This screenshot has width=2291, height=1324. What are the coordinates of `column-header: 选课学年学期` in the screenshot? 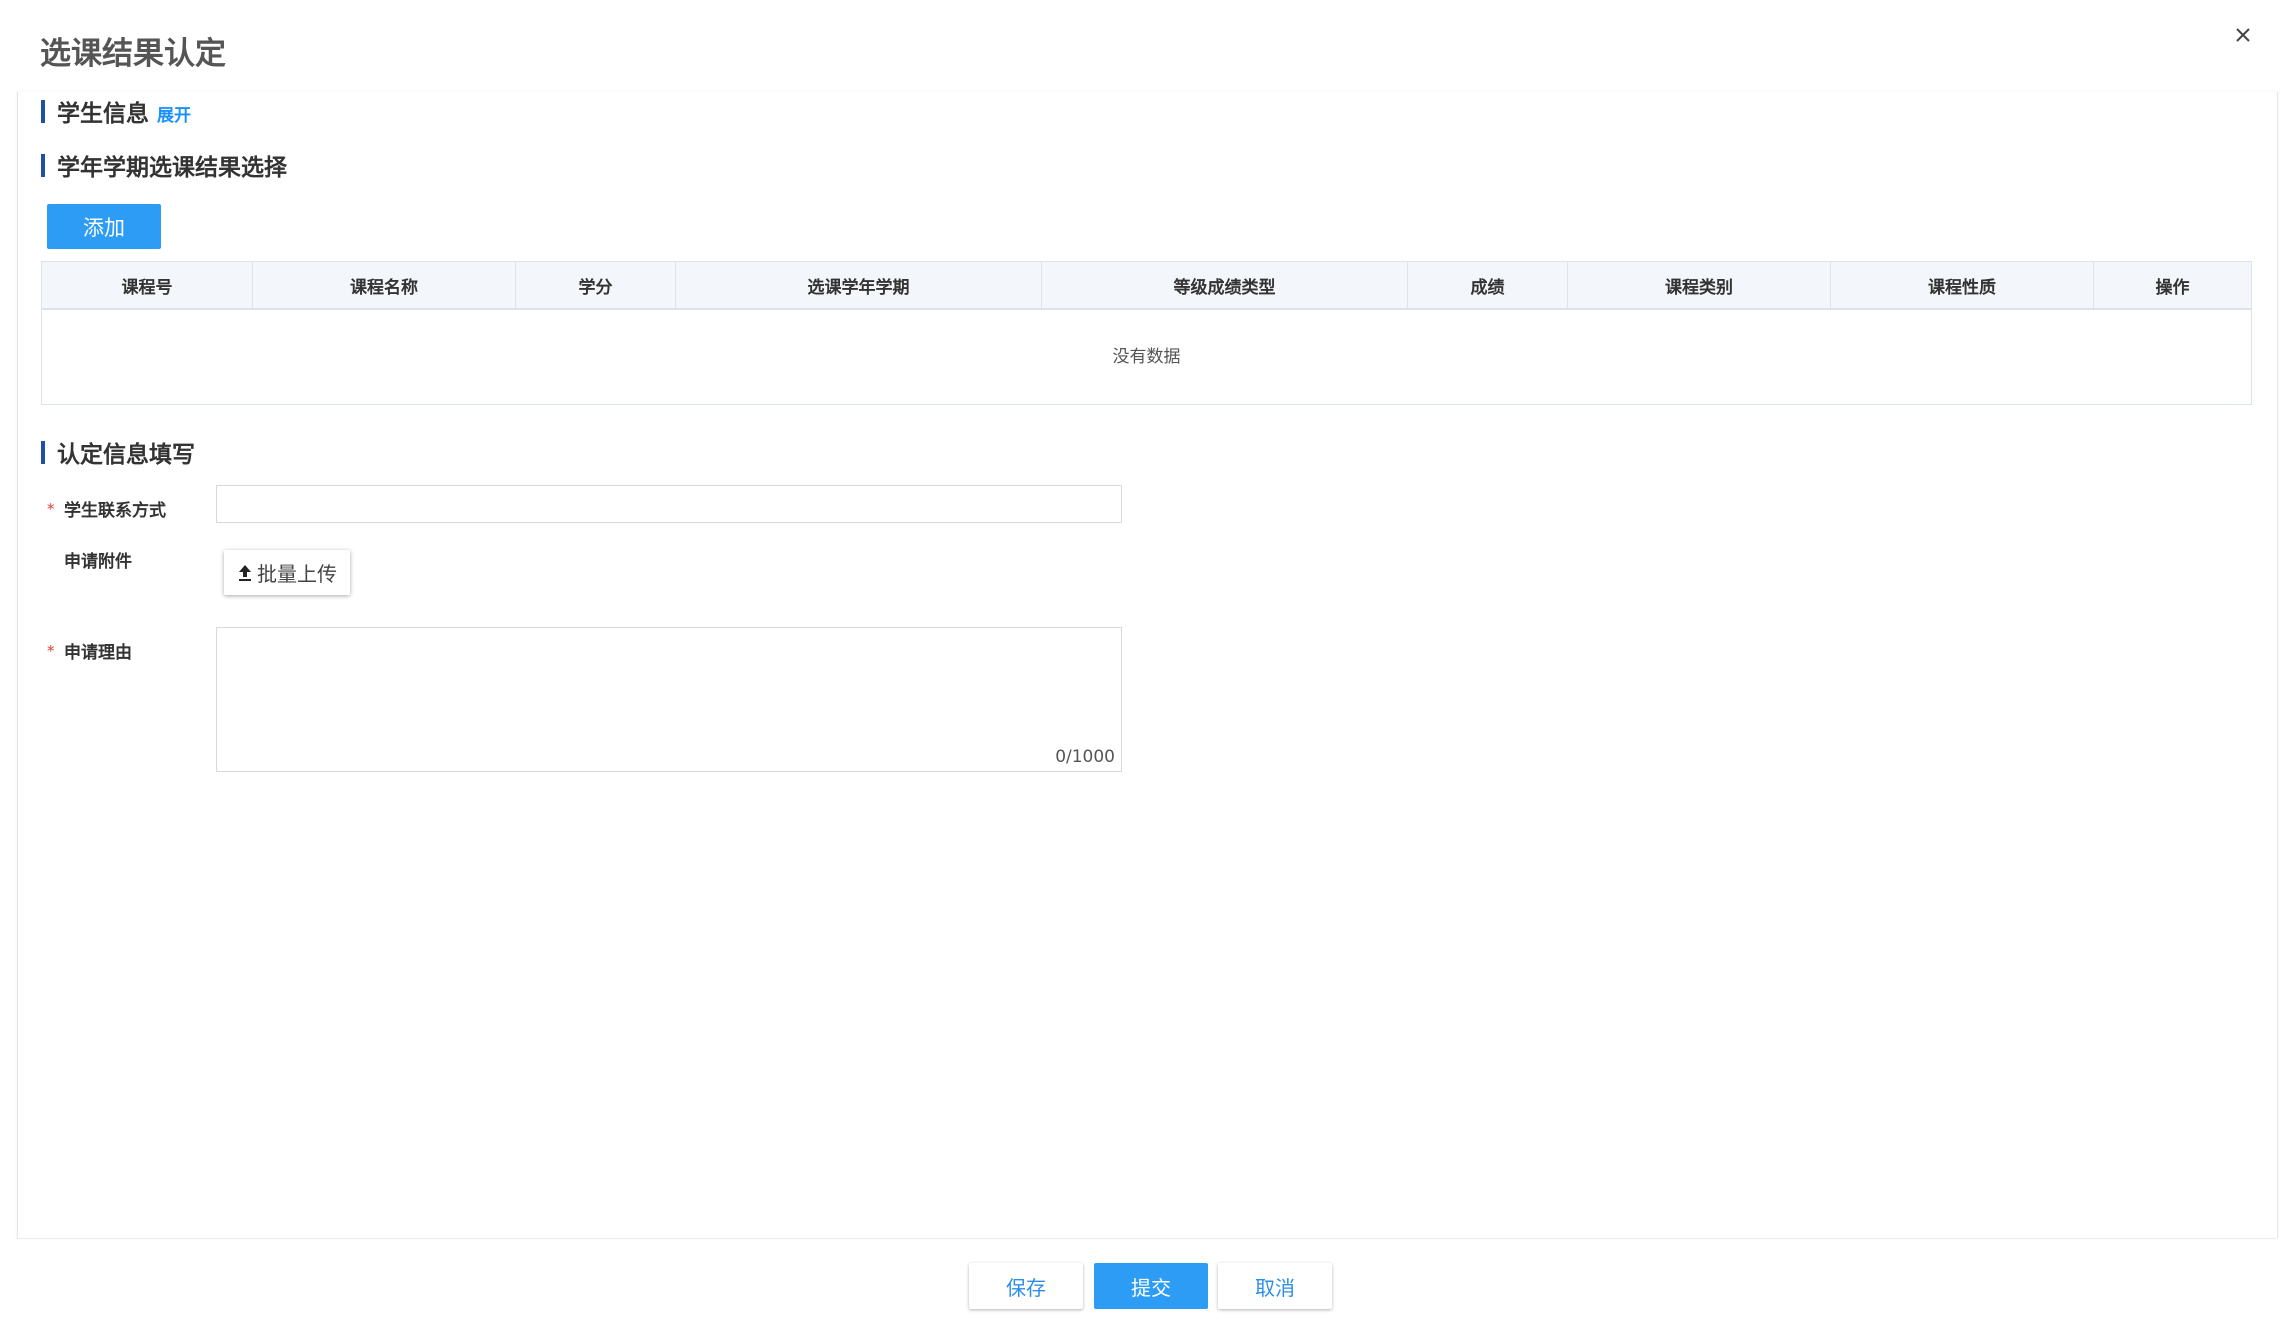 It's located at (859, 285).